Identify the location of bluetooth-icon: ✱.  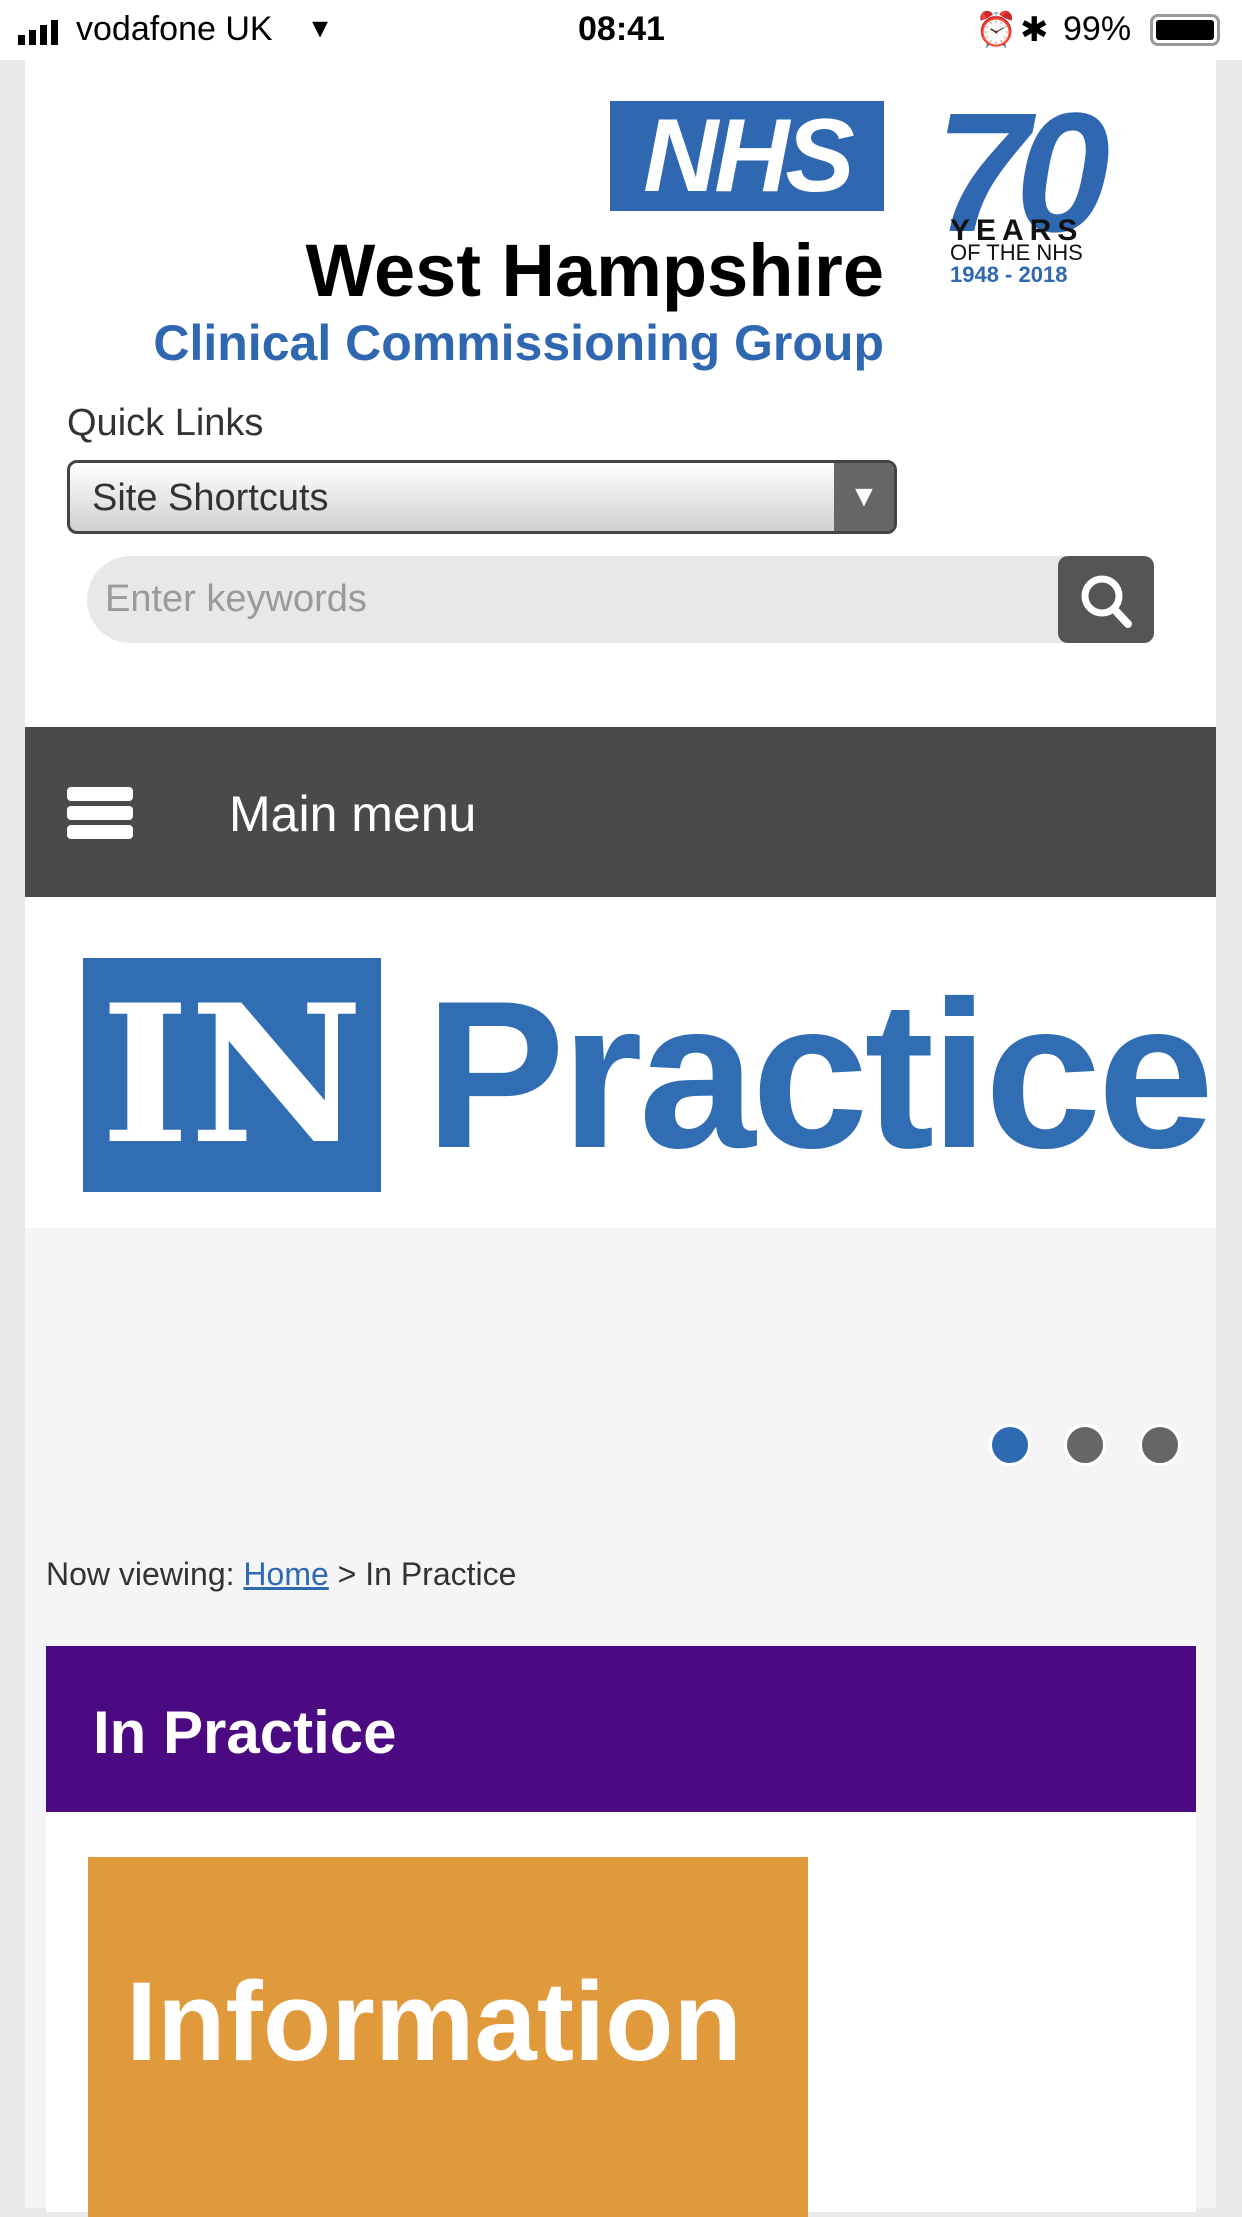
(1034, 30).